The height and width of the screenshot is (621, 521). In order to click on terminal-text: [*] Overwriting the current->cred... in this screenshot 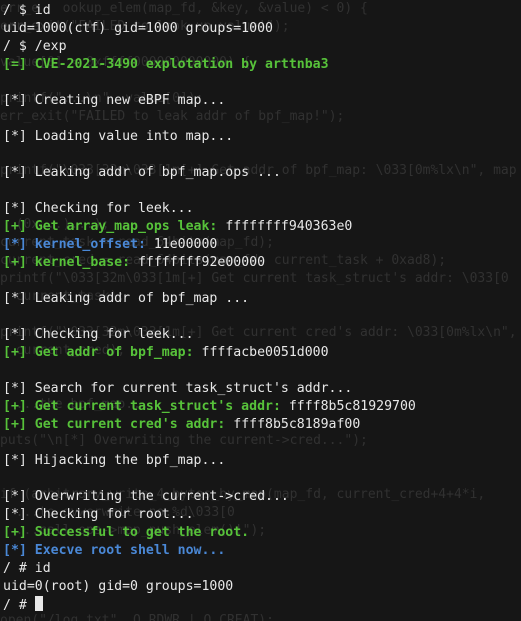, I will do `click(146, 496)`.